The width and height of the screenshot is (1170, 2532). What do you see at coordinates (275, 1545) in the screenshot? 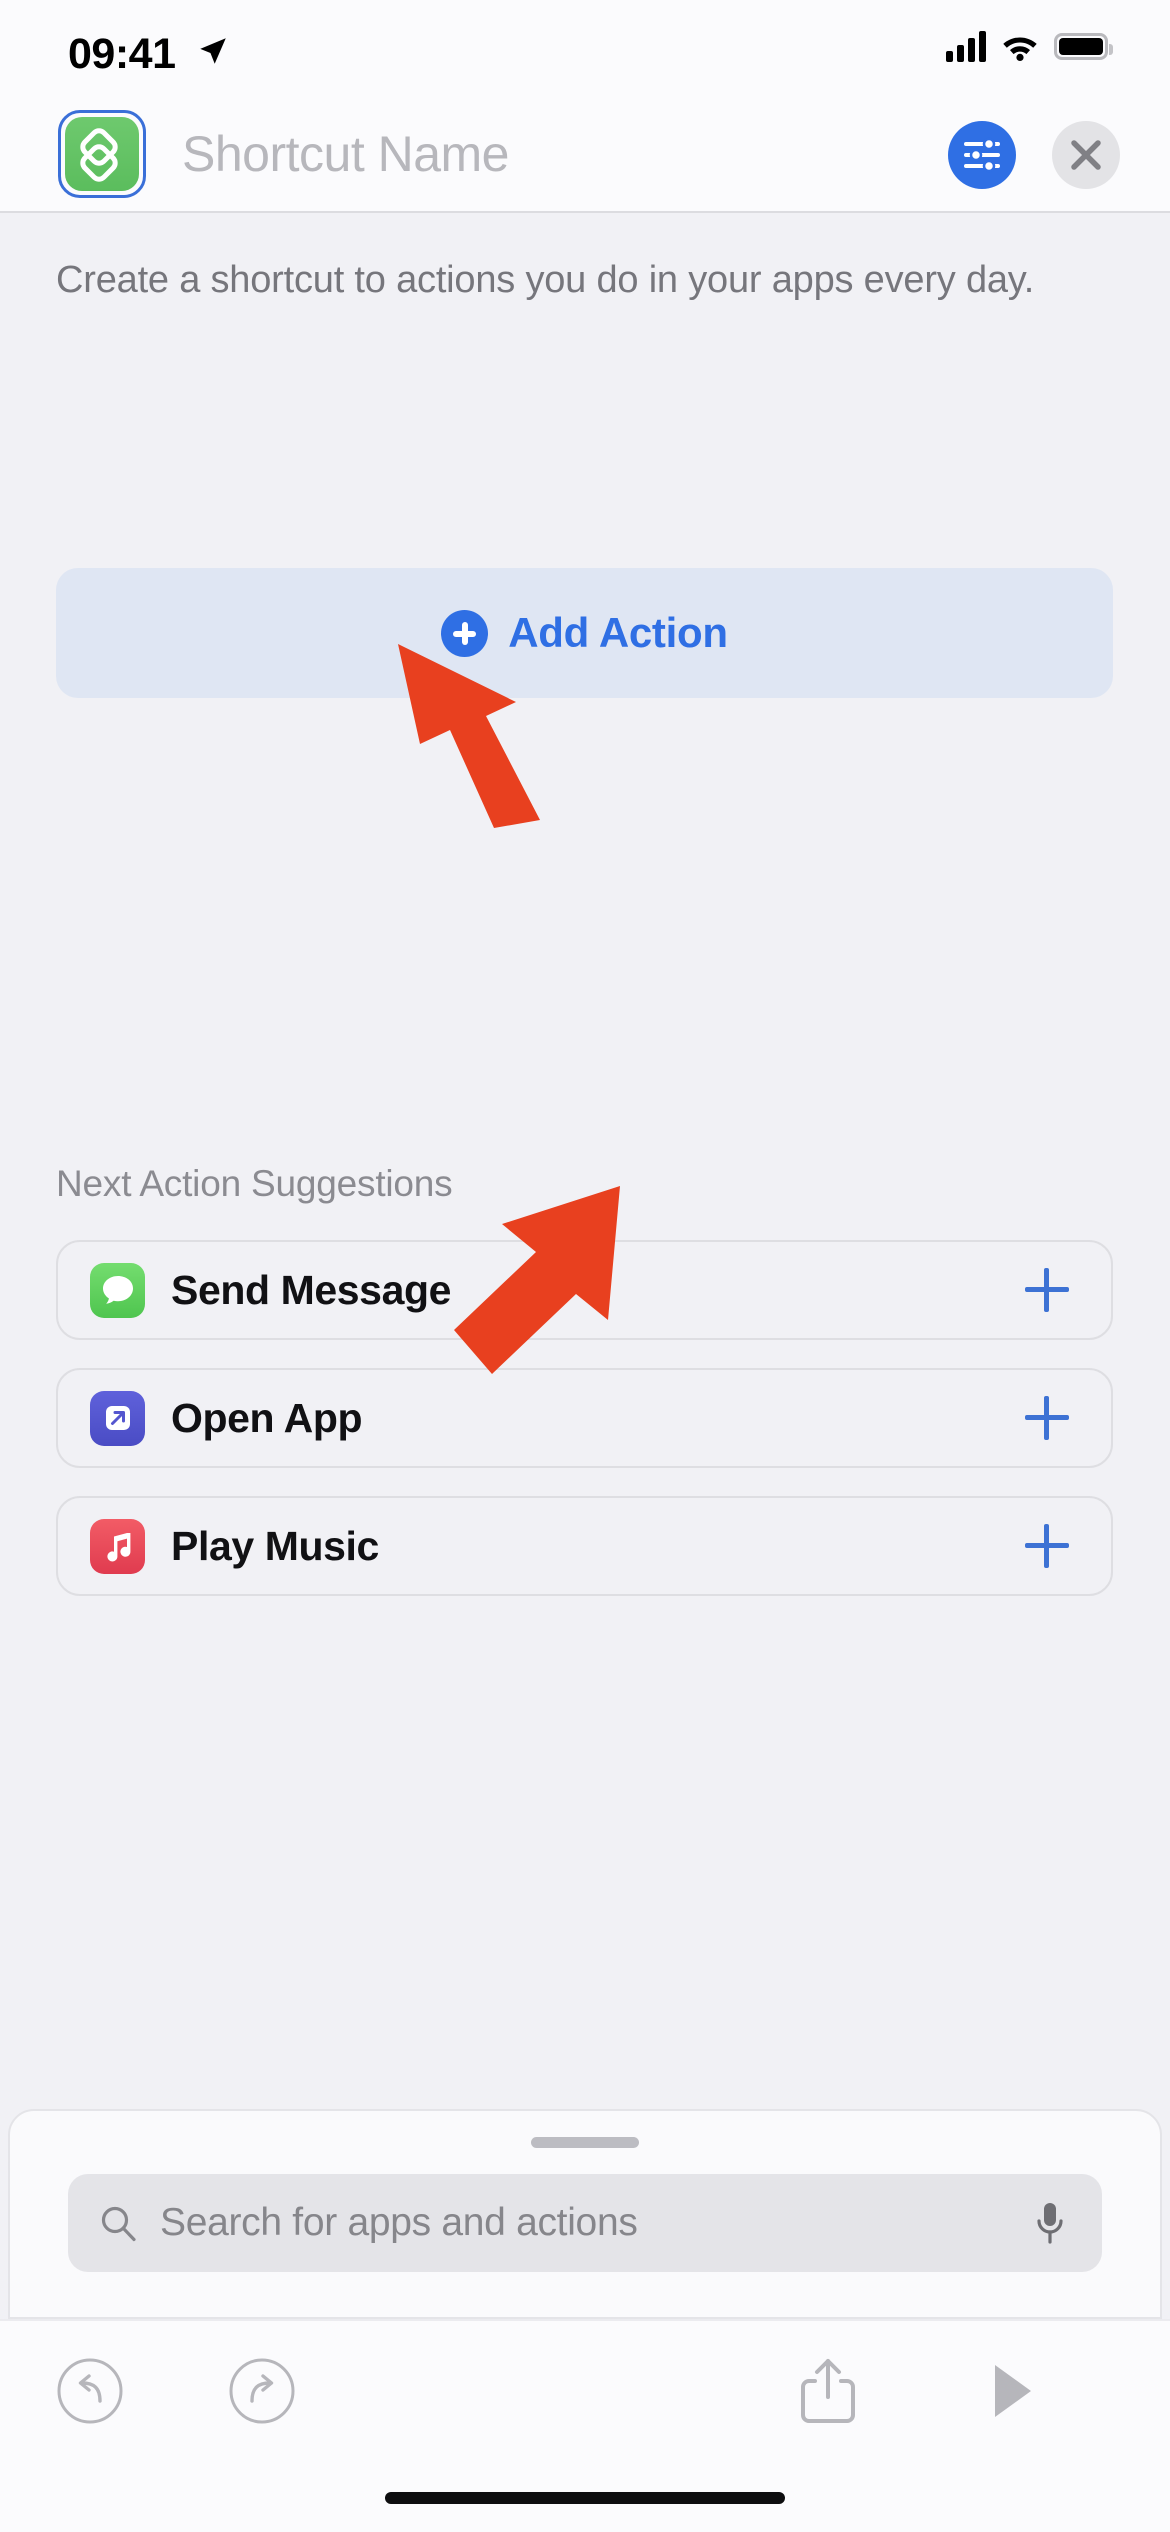
I see `list-item-label: Play Music` at bounding box center [275, 1545].